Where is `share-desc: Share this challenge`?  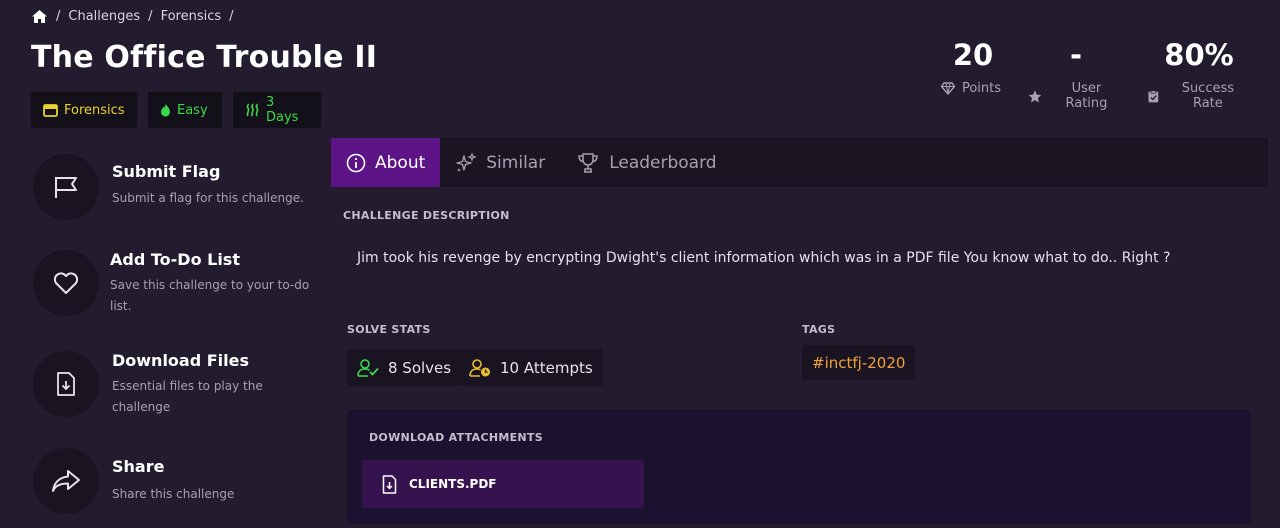
share-desc: Share this challenge is located at coordinates (173, 494).